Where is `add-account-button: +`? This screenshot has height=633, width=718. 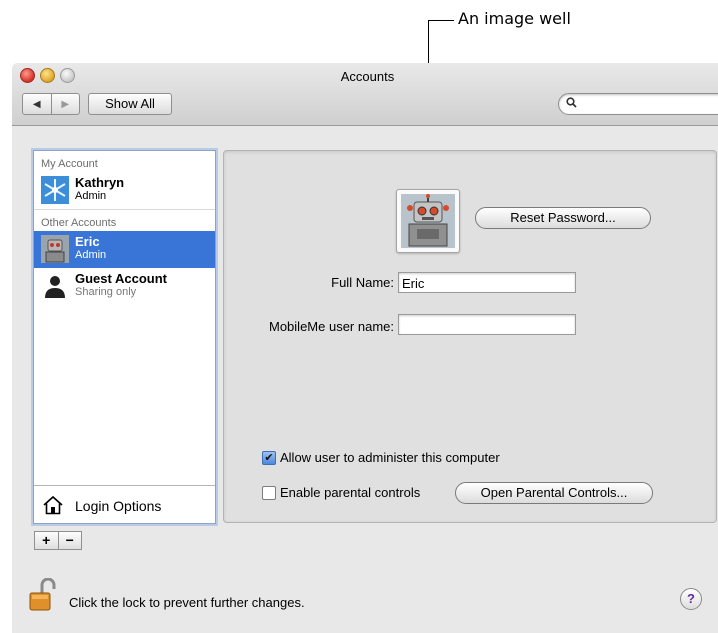 add-account-button: + is located at coordinates (46, 540).